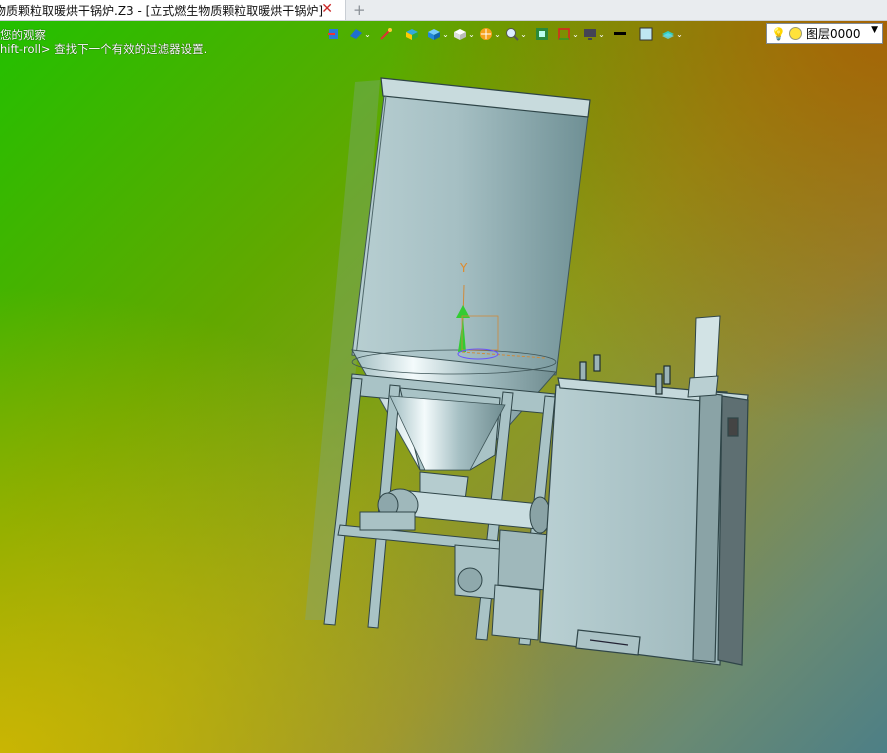  Describe the element at coordinates (672, 34) in the screenshot. I see `layers-icon: ⌄` at that location.